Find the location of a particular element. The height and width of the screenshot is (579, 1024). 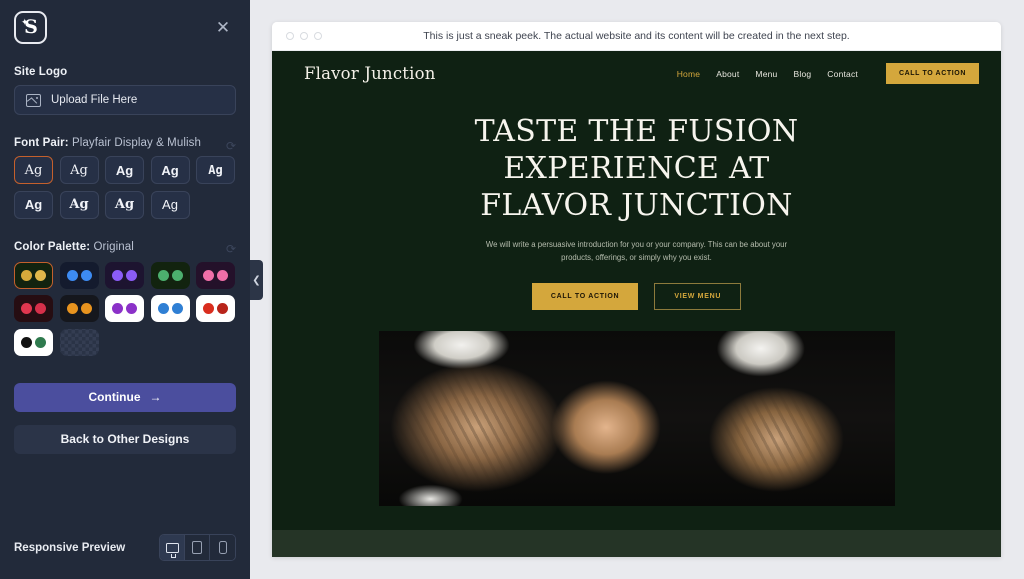

tablet-icon is located at coordinates (197, 547).